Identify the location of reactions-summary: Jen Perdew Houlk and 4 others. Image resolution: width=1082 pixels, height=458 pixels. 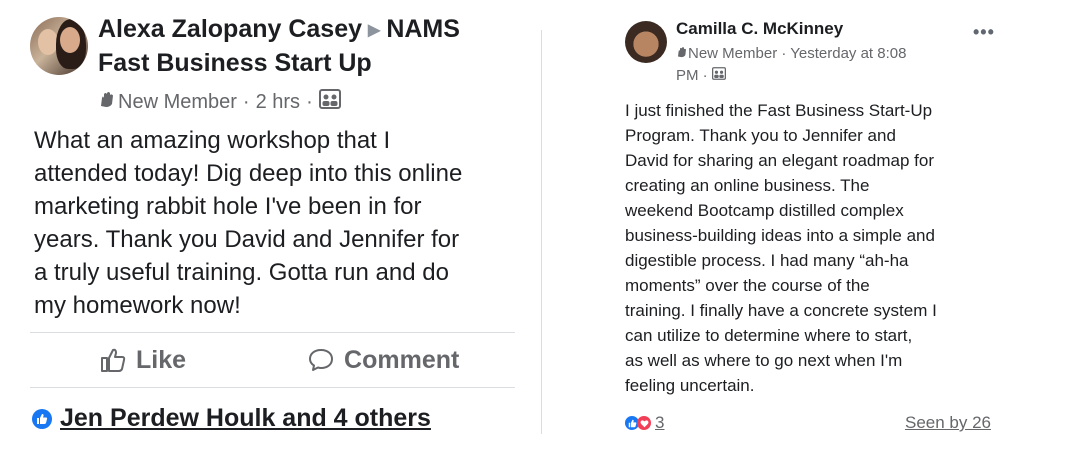
(231, 418).